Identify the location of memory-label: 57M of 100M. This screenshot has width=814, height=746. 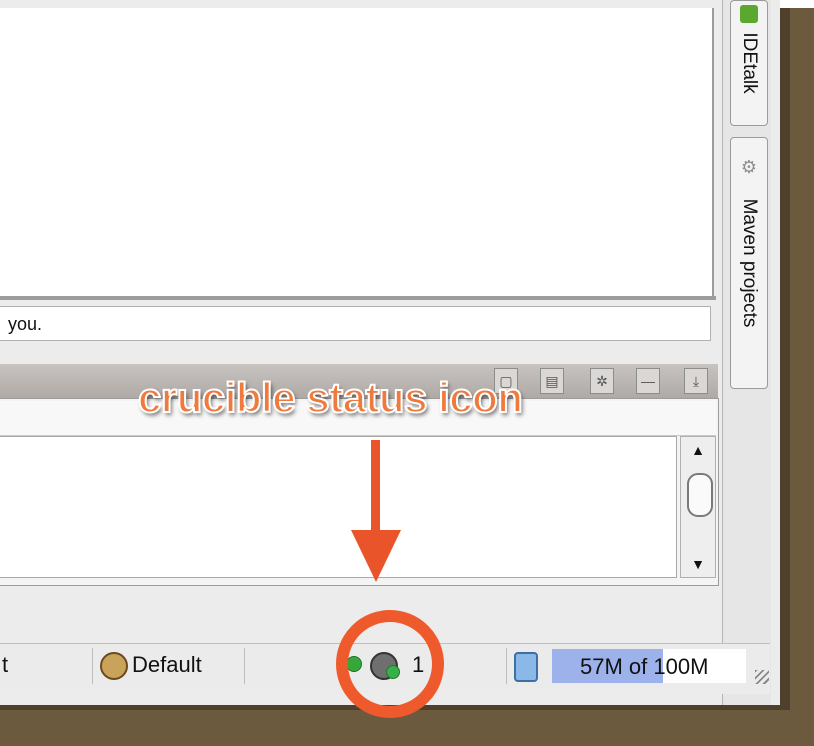
(644, 666).